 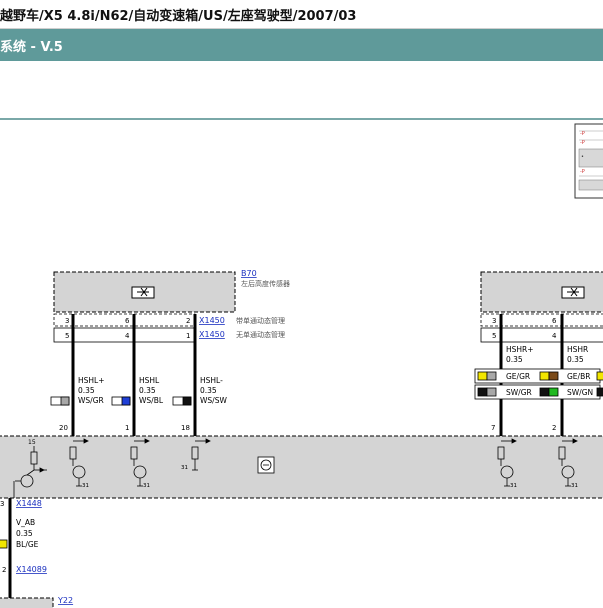 What do you see at coordinates (127, 321) in the screenshot?
I see `pin-row1-b: 6` at bounding box center [127, 321].